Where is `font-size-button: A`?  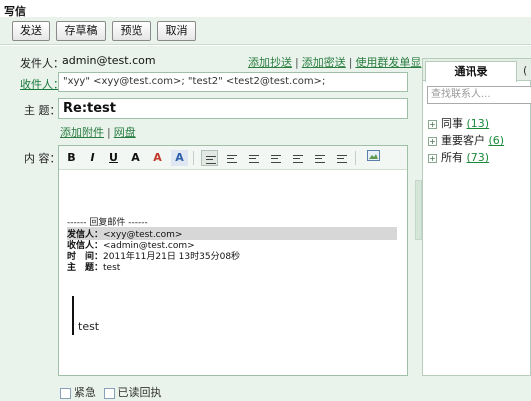 font-size-button: A is located at coordinates (135, 158).